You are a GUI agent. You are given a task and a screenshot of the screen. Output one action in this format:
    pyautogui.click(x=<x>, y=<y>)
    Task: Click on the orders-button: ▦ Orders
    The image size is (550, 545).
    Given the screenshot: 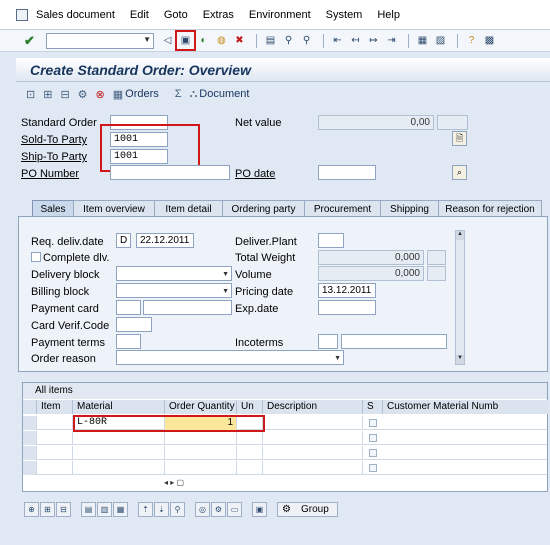 What is the action you would take?
    pyautogui.click(x=136, y=94)
    